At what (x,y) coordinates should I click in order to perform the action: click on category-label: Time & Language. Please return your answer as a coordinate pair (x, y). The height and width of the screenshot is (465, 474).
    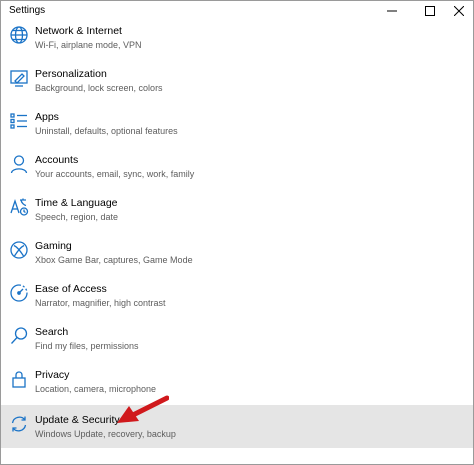
    Looking at the image, I should click on (76, 203).